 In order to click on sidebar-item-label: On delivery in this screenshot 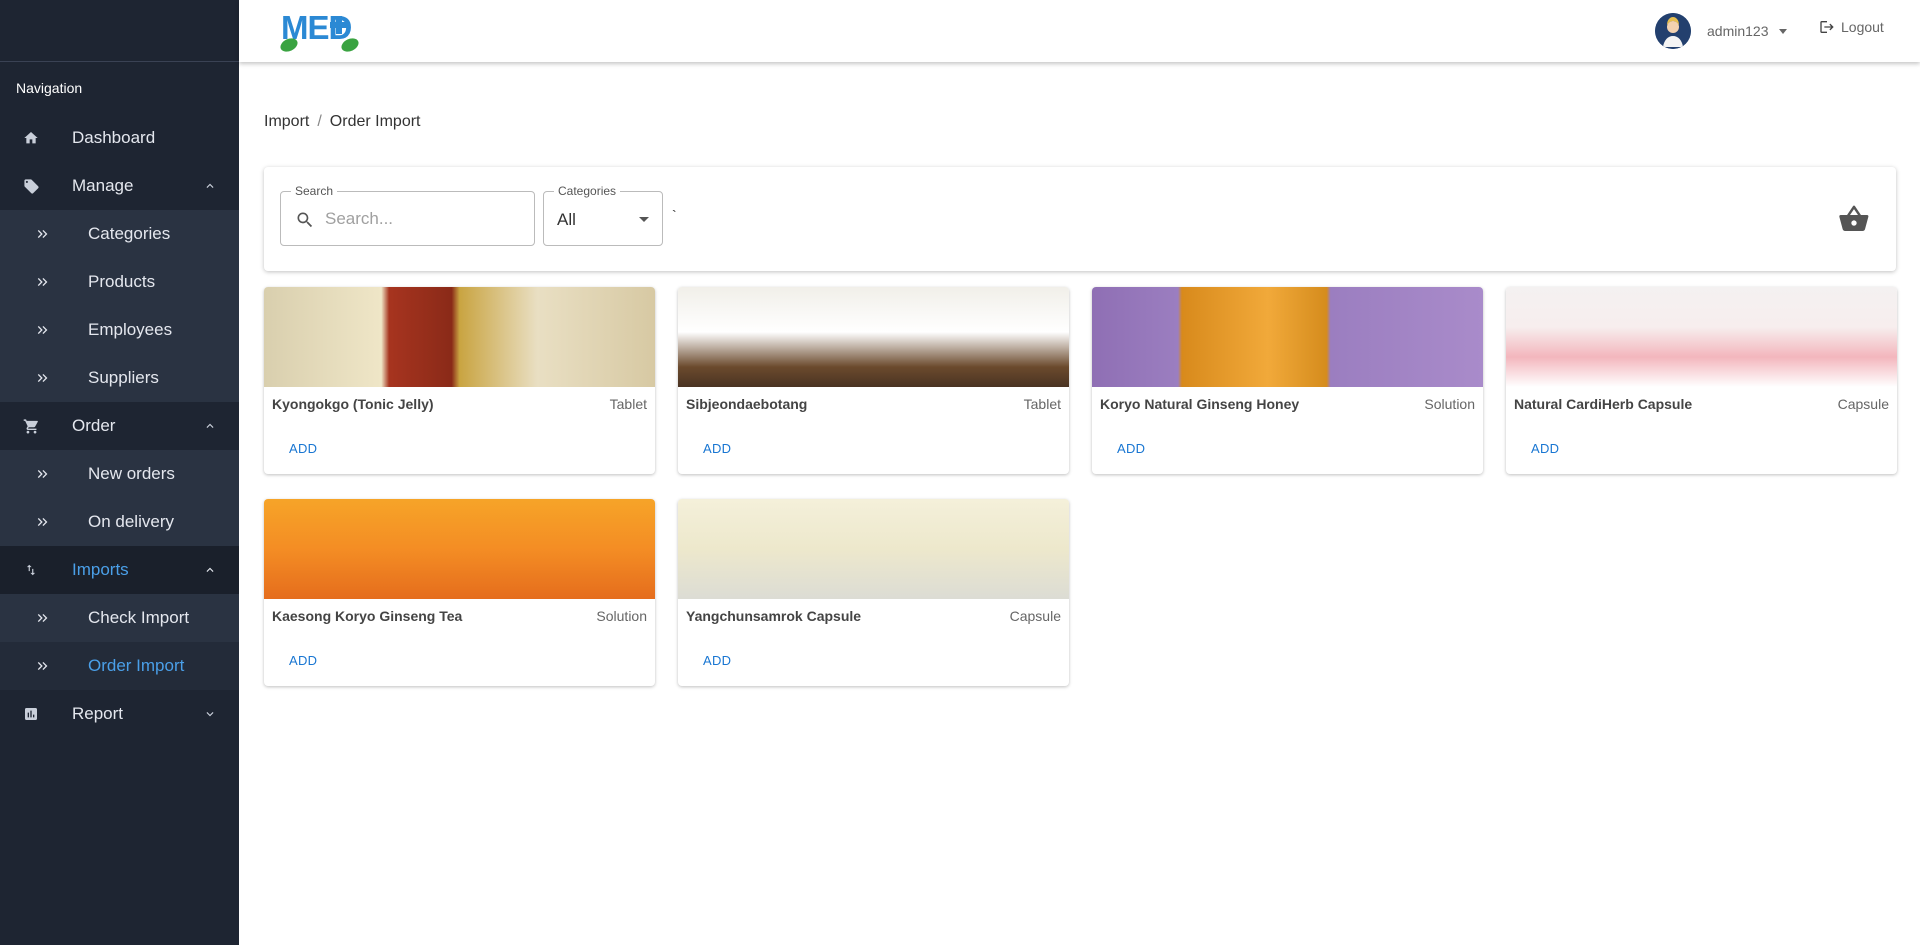, I will do `click(131, 521)`.